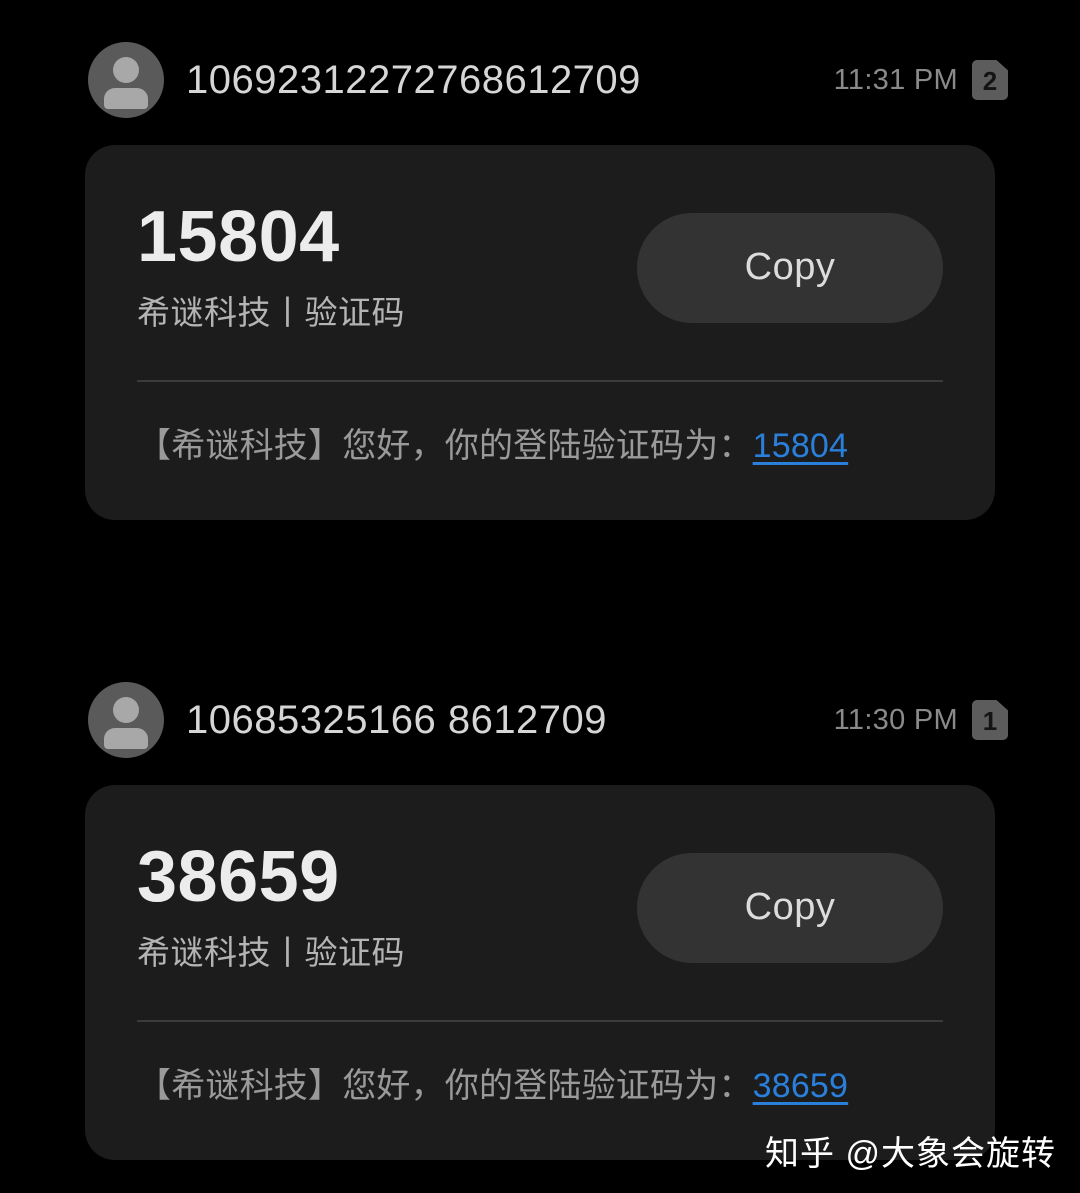 This screenshot has width=1080, height=1193. Describe the element at coordinates (910, 1154) in the screenshot. I see `watermark: 知乎 @大象会旋转` at that location.